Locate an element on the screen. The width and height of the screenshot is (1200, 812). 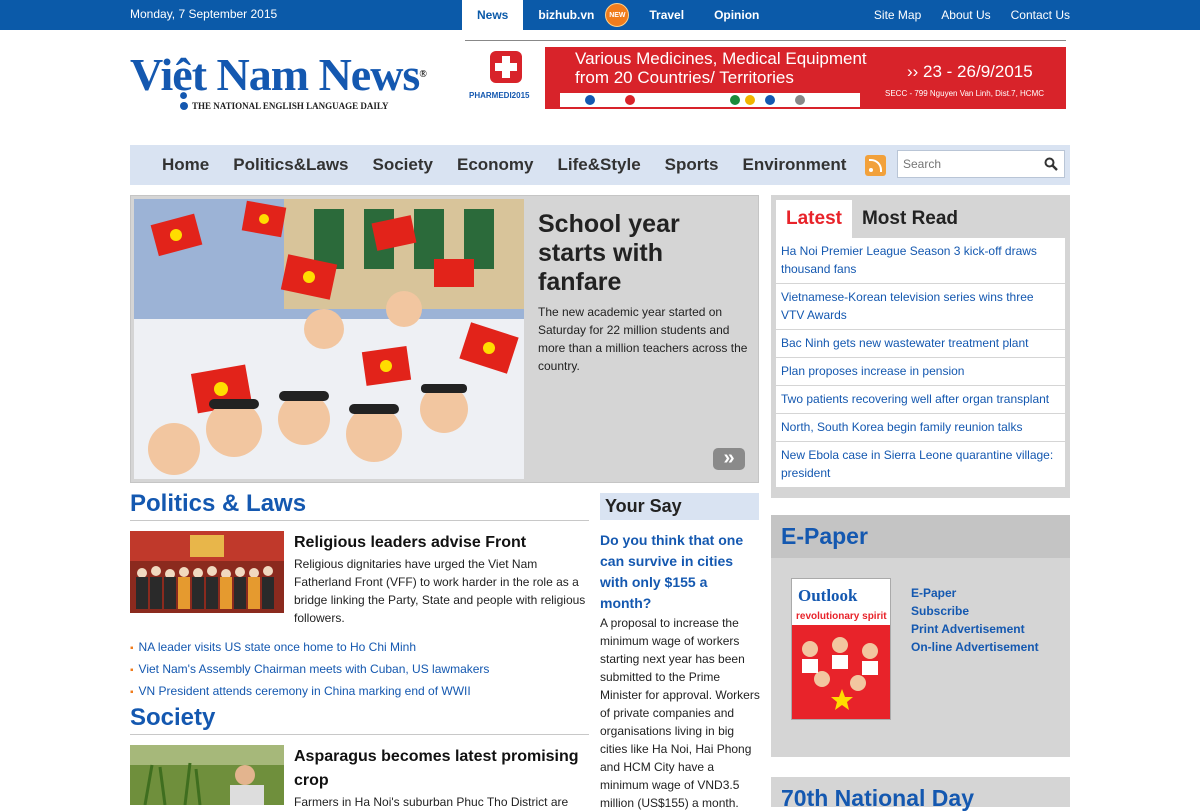
top-nav-travel: Travel is located at coordinates (666, 15).